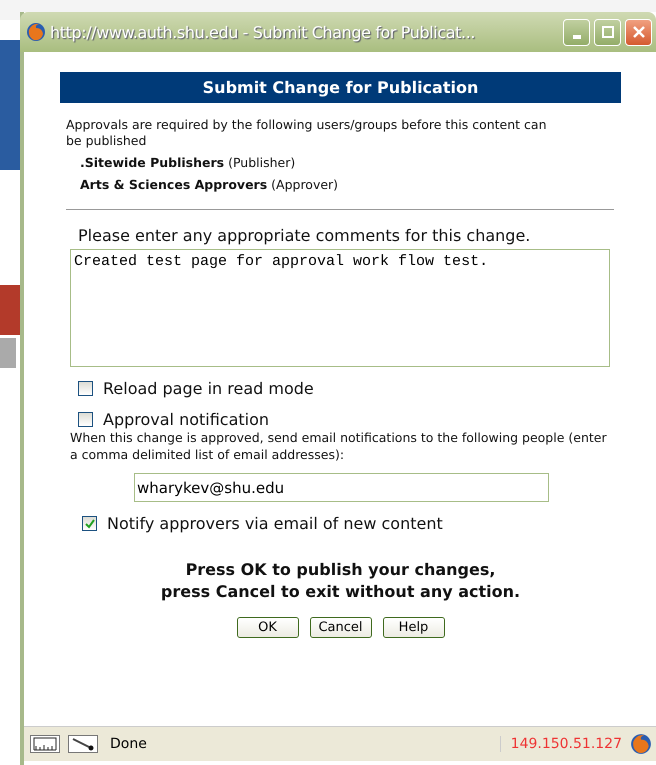 The image size is (656, 765). Describe the element at coordinates (341, 627) in the screenshot. I see `dialog-button: Cancel` at that location.